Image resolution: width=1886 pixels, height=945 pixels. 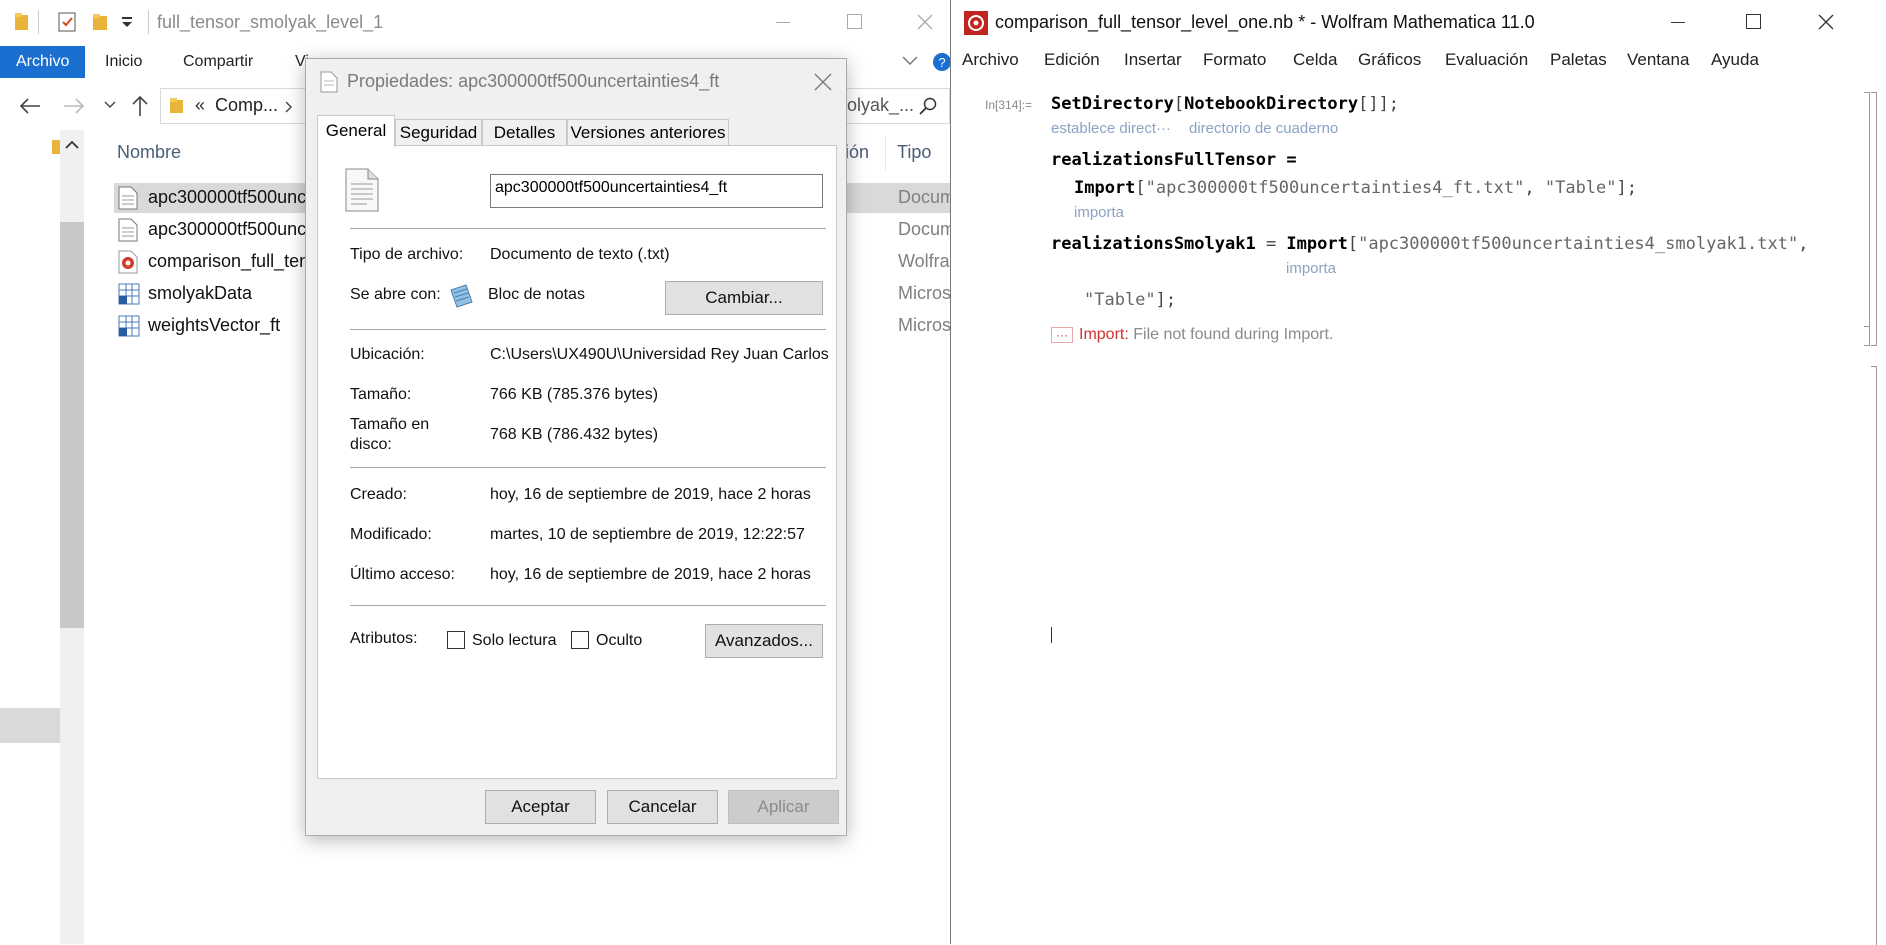 I want to click on menu-celda: Celda, so click(x=1315, y=60).